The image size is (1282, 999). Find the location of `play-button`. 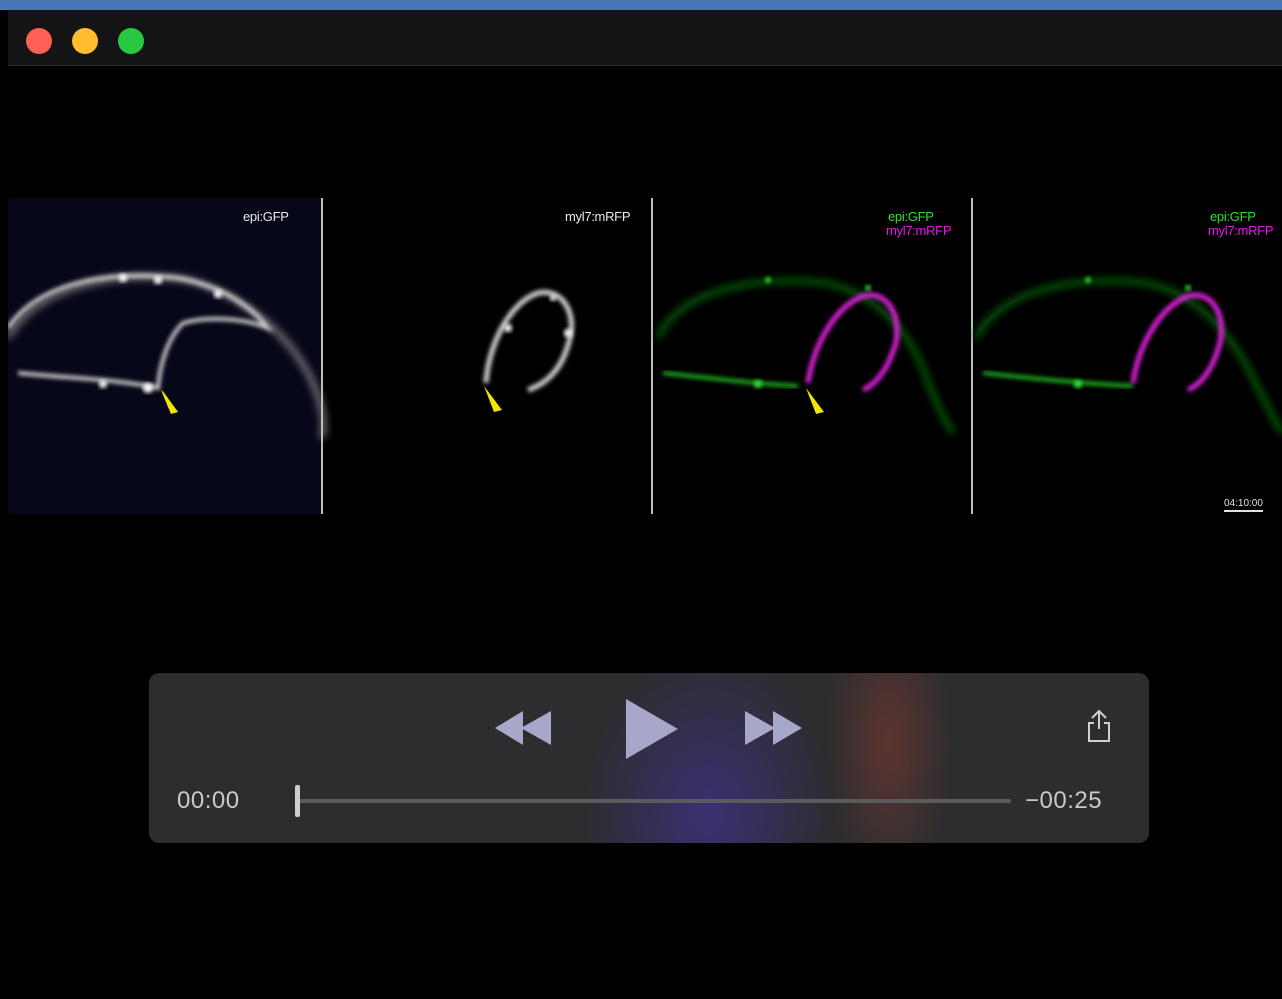

play-button is located at coordinates (653, 729).